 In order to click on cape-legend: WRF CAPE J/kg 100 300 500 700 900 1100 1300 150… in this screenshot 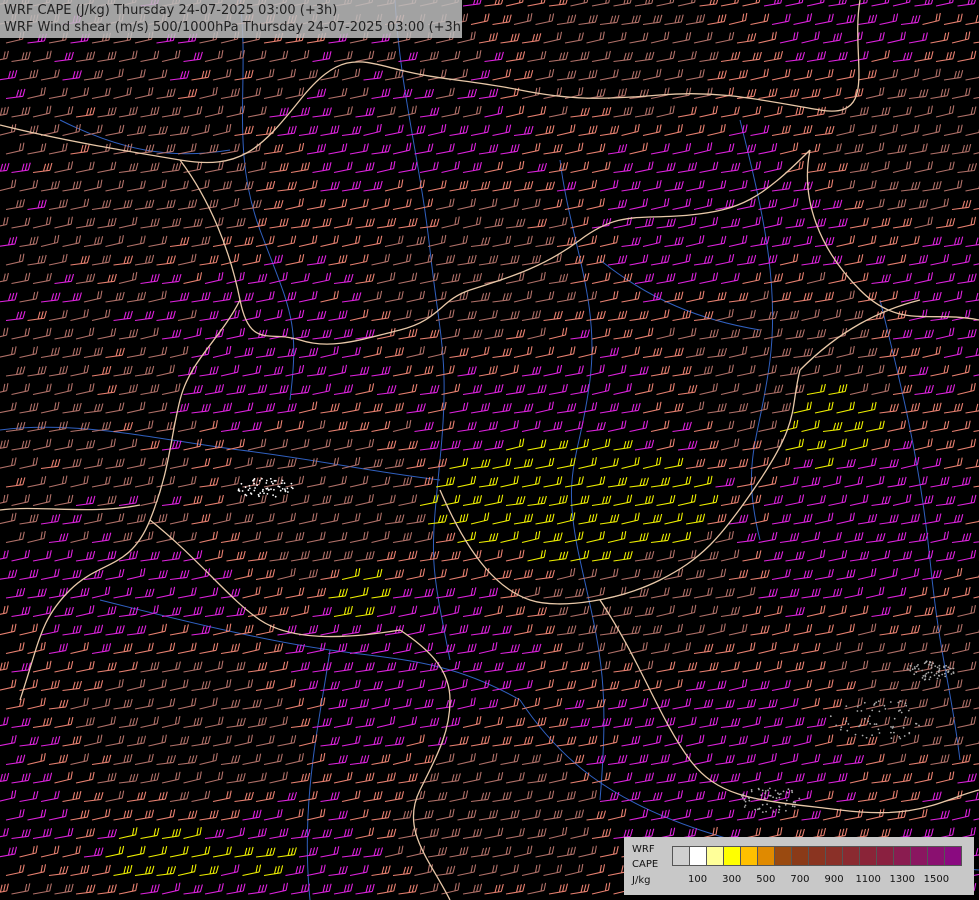, I will do `click(799, 866)`.